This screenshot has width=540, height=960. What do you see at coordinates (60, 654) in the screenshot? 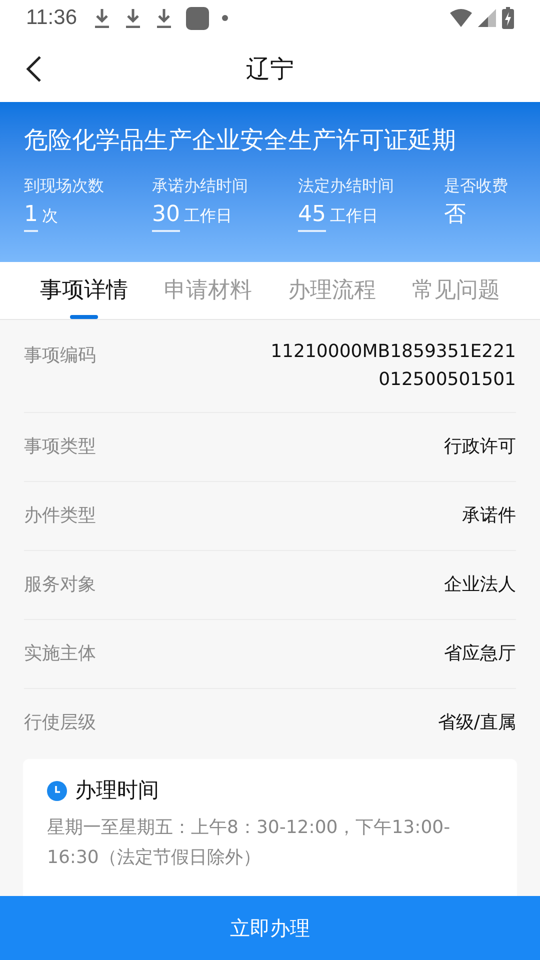
I see `detail-label: 实施主体` at bounding box center [60, 654].